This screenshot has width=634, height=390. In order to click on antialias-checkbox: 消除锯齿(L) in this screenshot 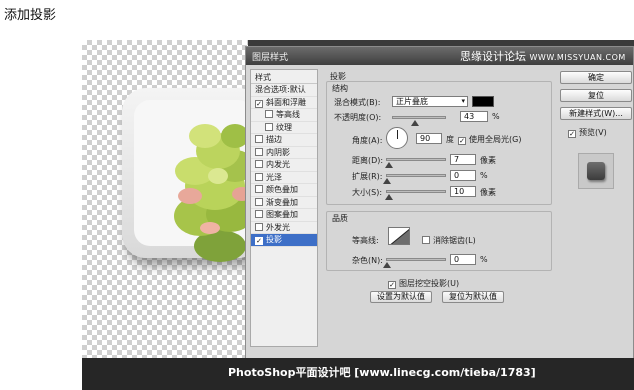, I will do `click(449, 240)`.